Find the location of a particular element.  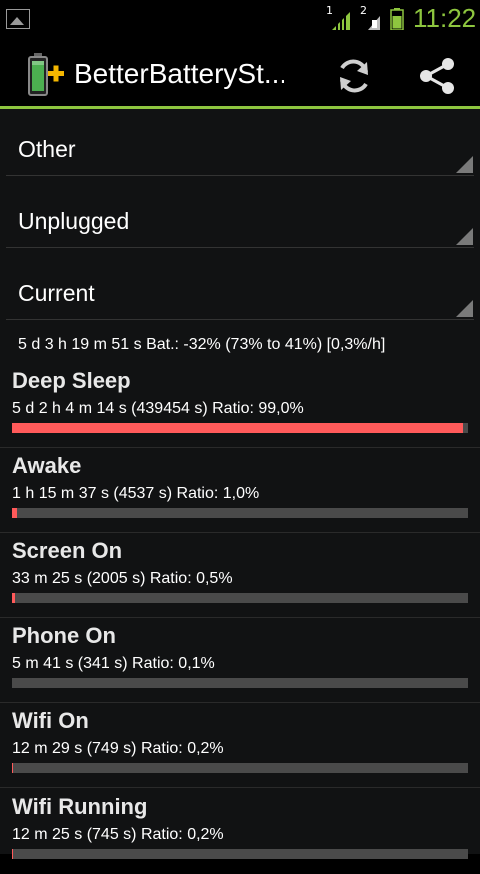

list-item-detail: 1 h 15 m 37 s (4537 s) Ratio: 1,0% is located at coordinates (136, 493).